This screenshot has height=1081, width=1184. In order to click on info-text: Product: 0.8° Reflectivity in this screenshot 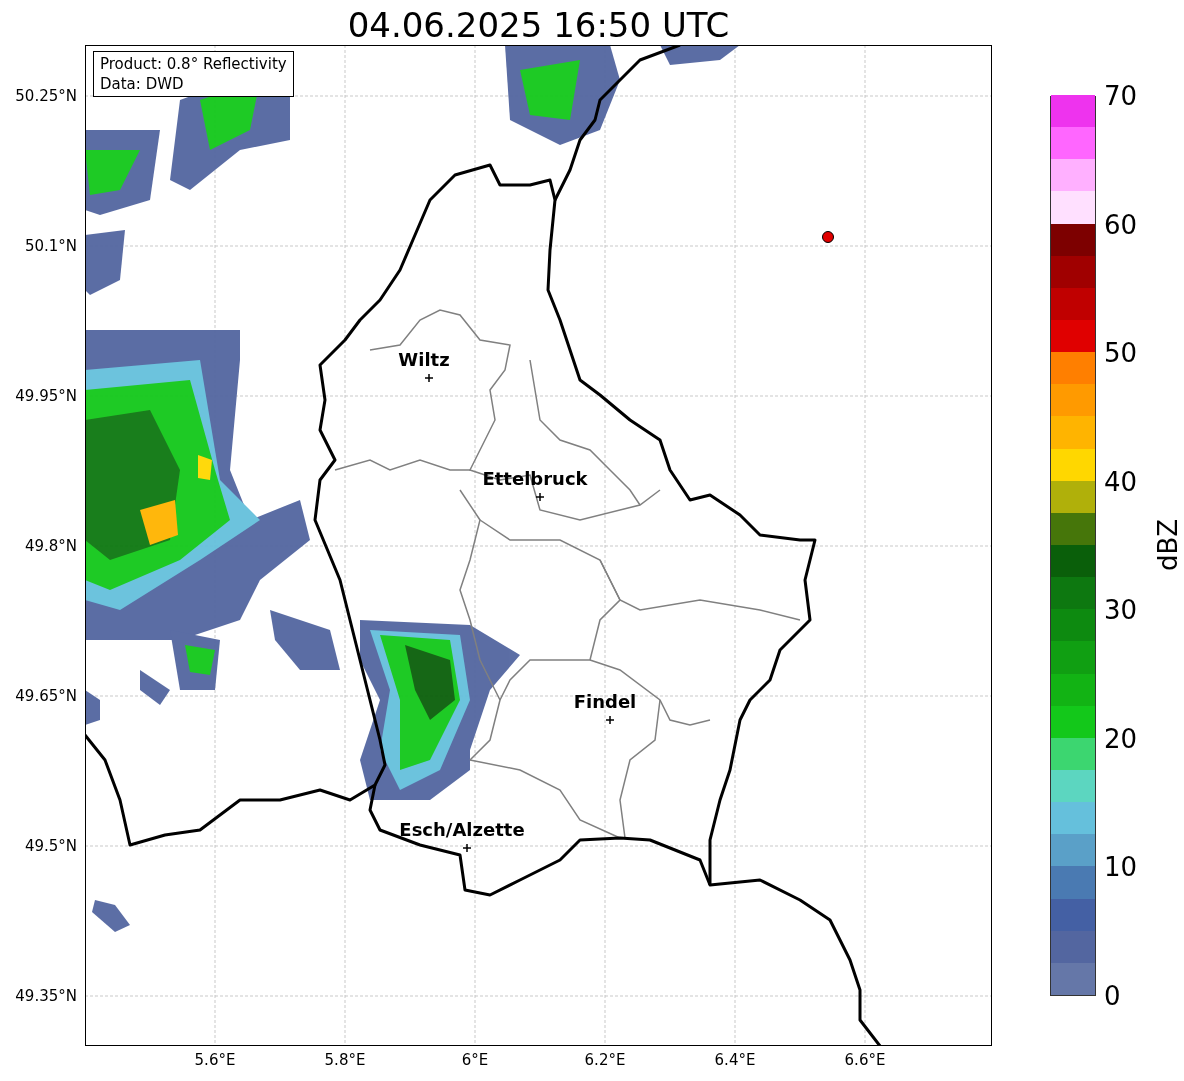, I will do `click(193, 64)`.